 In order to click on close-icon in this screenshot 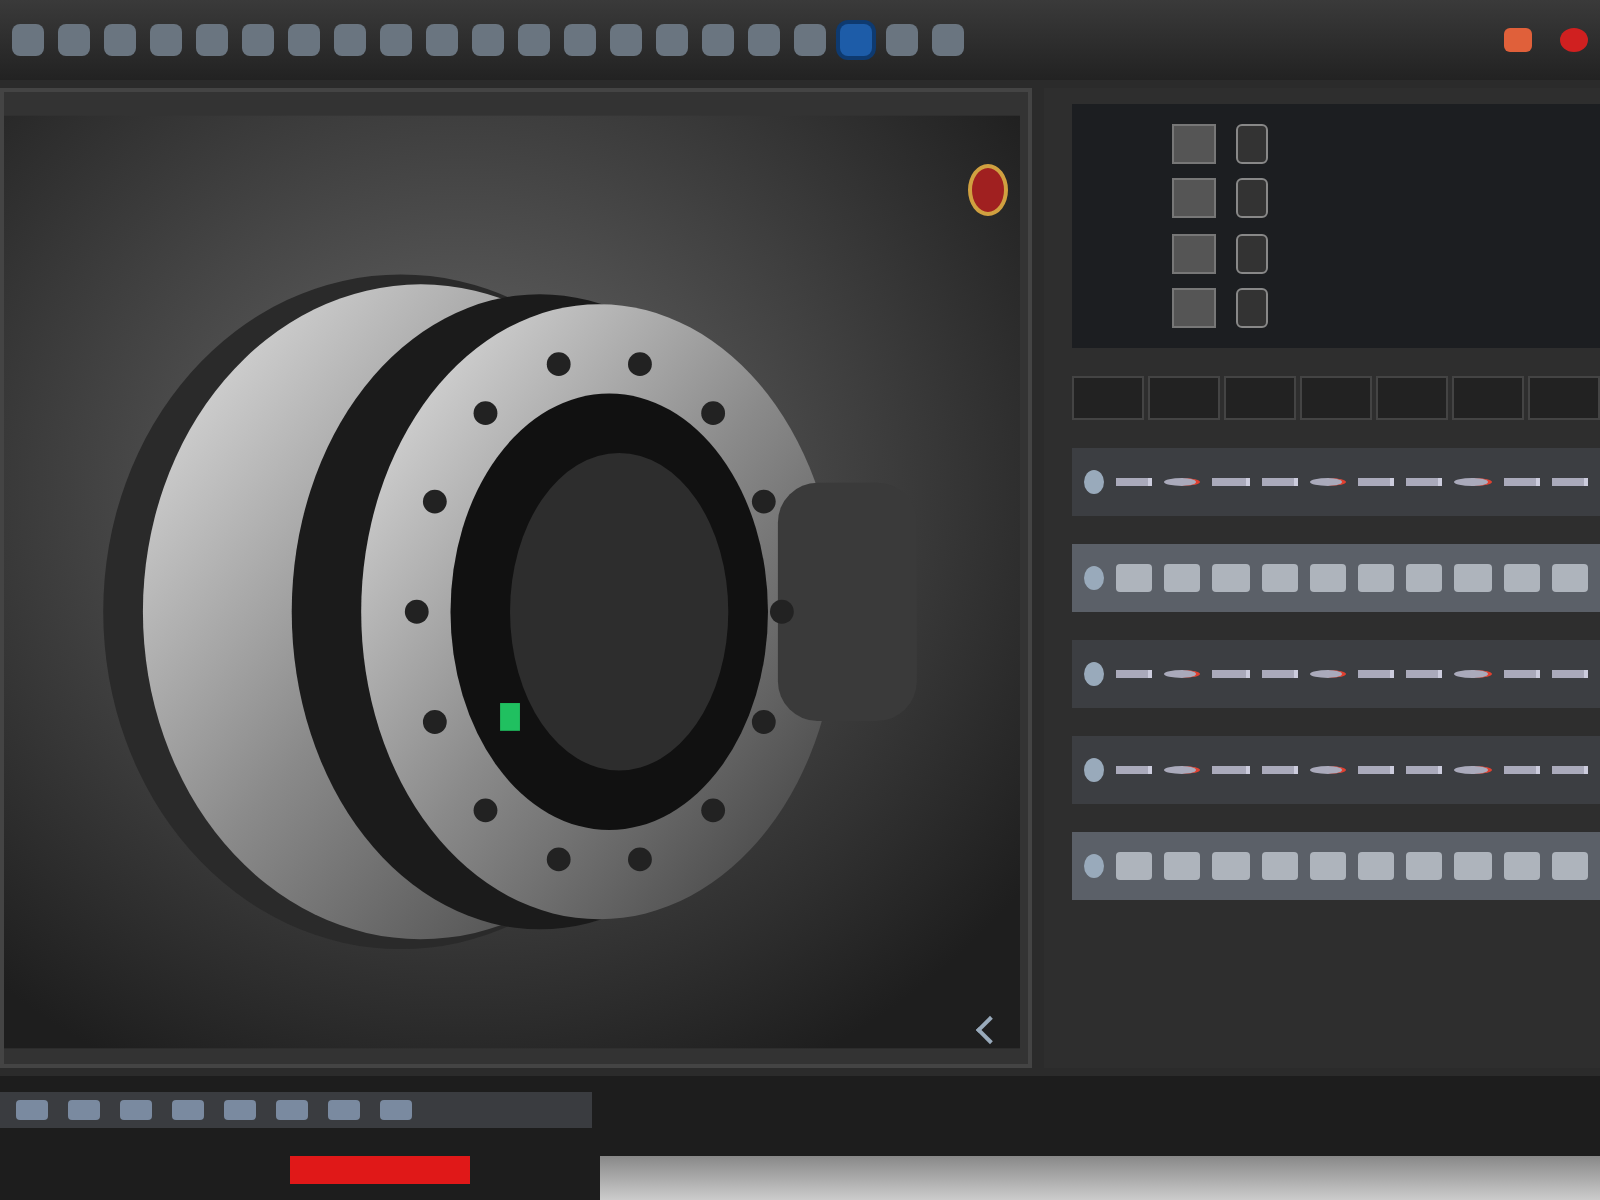, I will do `click(1574, 40)`.